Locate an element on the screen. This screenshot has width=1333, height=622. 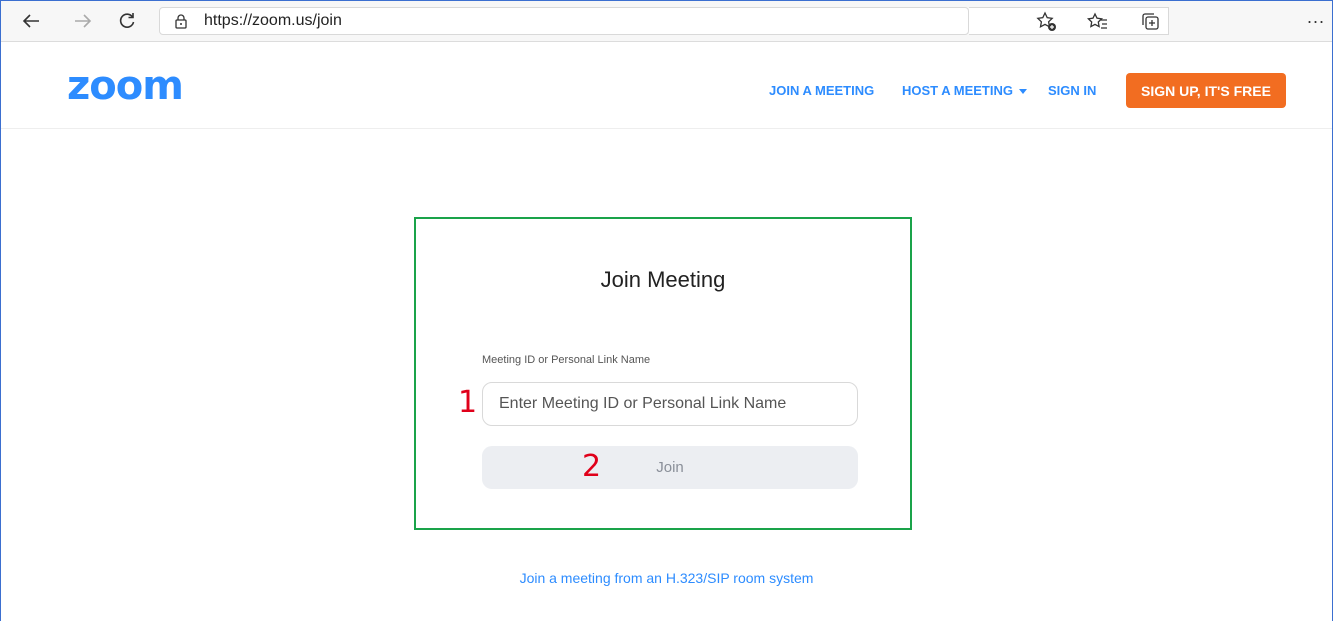
favorite-add-icon is located at coordinates (1047, 22).